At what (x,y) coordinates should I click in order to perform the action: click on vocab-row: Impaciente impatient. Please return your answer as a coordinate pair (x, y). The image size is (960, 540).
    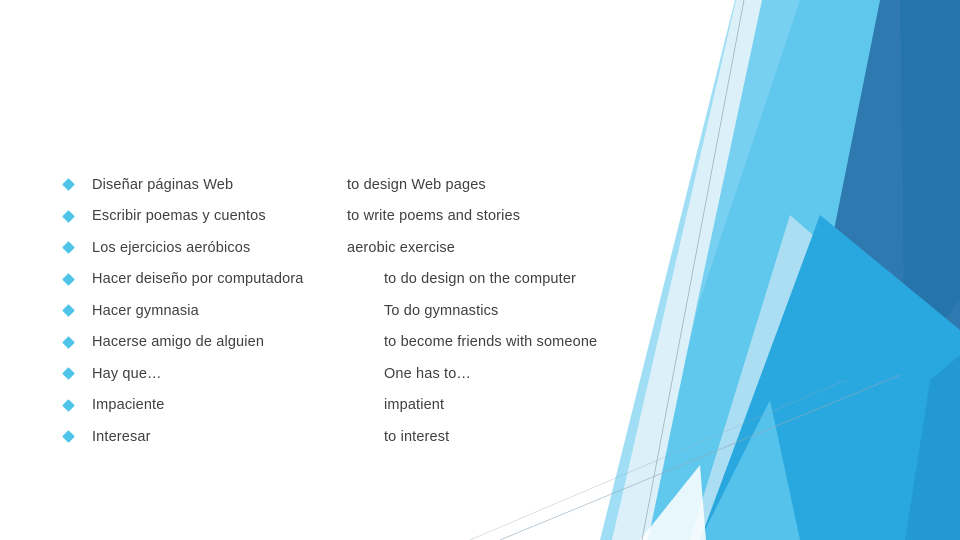
    Looking at the image, I should click on (370, 406).